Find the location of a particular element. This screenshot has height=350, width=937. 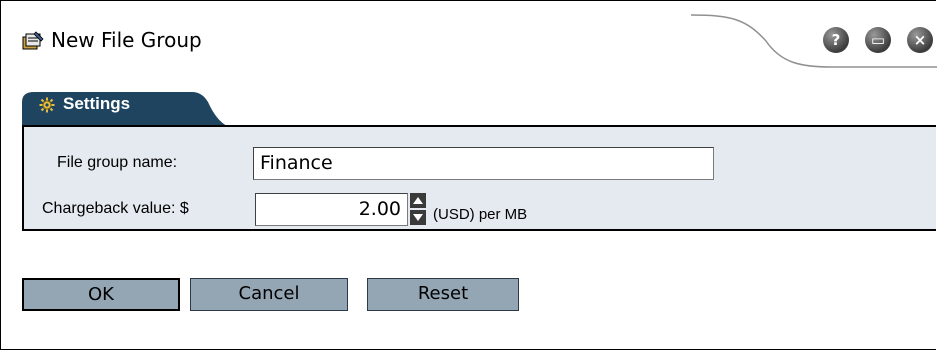

file-group-name-input: Finance is located at coordinates (483, 163).